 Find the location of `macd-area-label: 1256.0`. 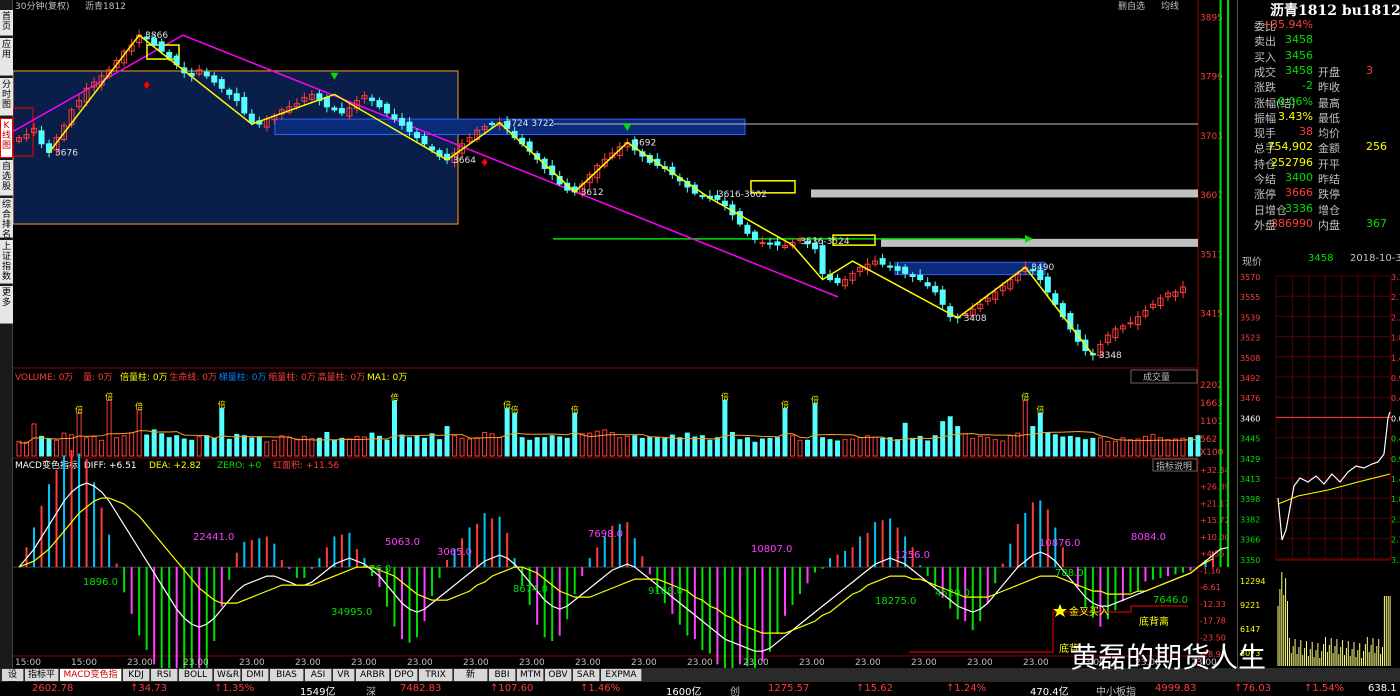

macd-area-label: 1256.0 is located at coordinates (912, 555).